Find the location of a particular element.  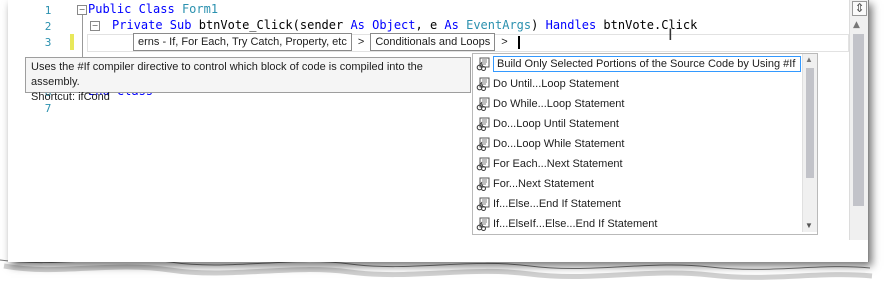

snippet-list-item: If...Else...End If Statement is located at coordinates (548, 204).